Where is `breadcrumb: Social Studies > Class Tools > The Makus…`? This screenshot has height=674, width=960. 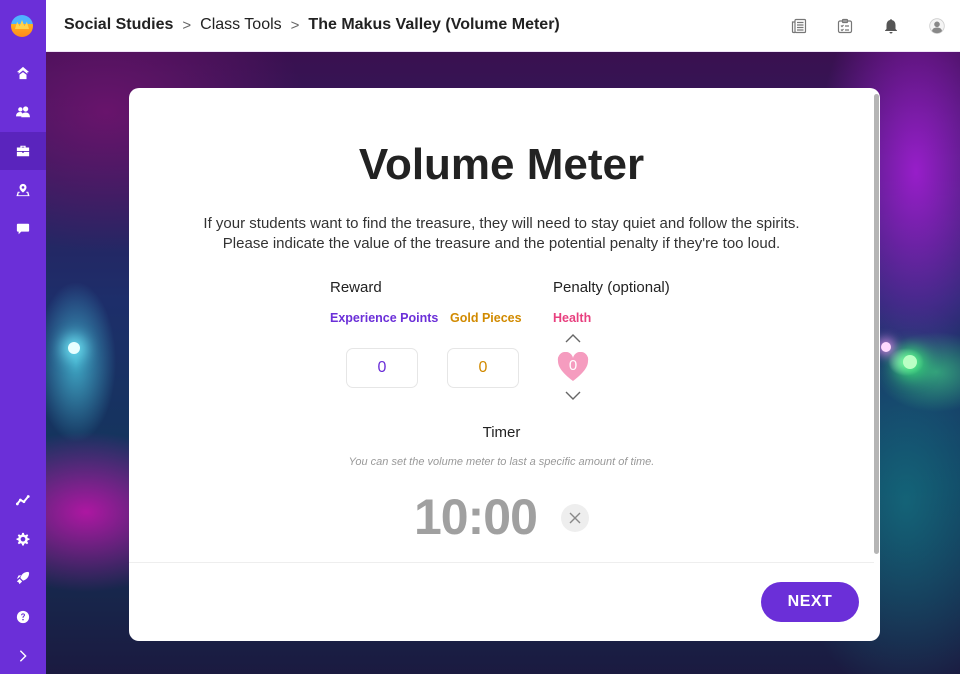 breadcrumb: Social Studies > Class Tools > The Makus… is located at coordinates (312, 25).